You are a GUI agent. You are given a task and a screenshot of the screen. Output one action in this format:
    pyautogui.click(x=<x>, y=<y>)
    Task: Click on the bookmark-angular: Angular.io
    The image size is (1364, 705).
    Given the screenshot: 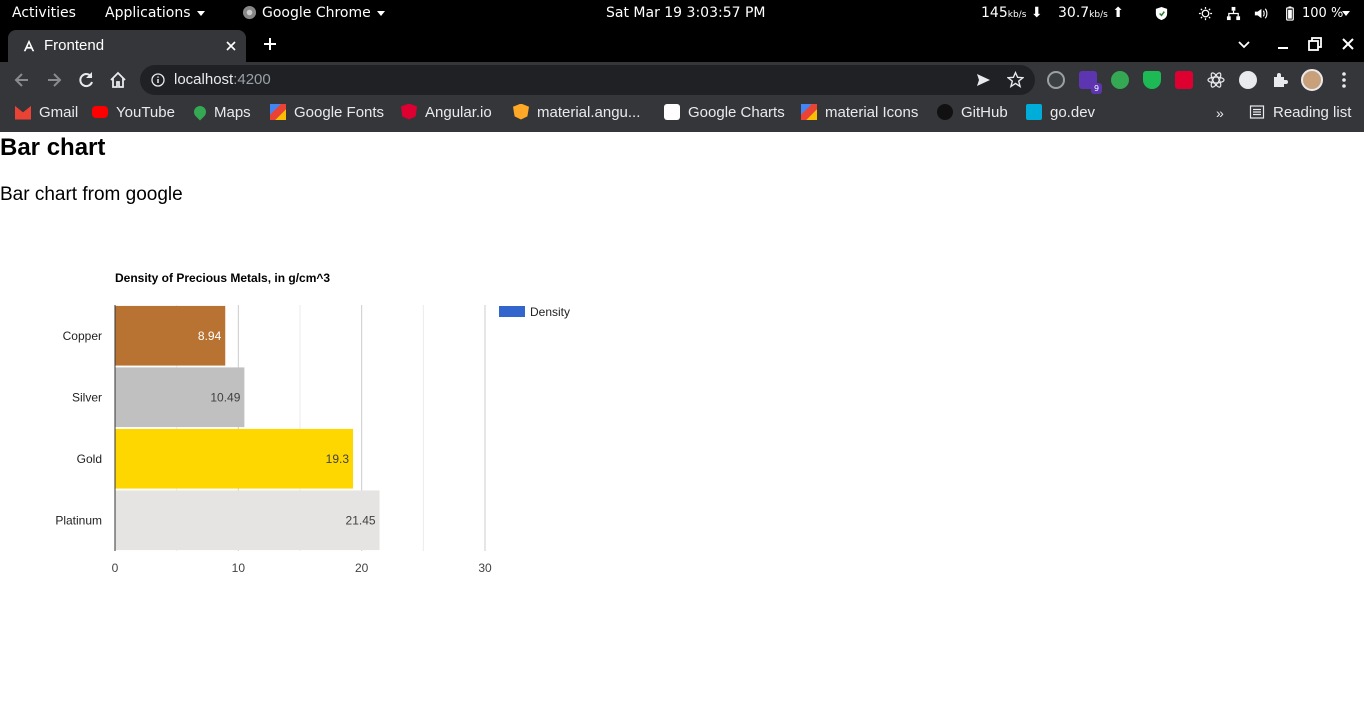 What is the action you would take?
    pyautogui.click(x=446, y=113)
    